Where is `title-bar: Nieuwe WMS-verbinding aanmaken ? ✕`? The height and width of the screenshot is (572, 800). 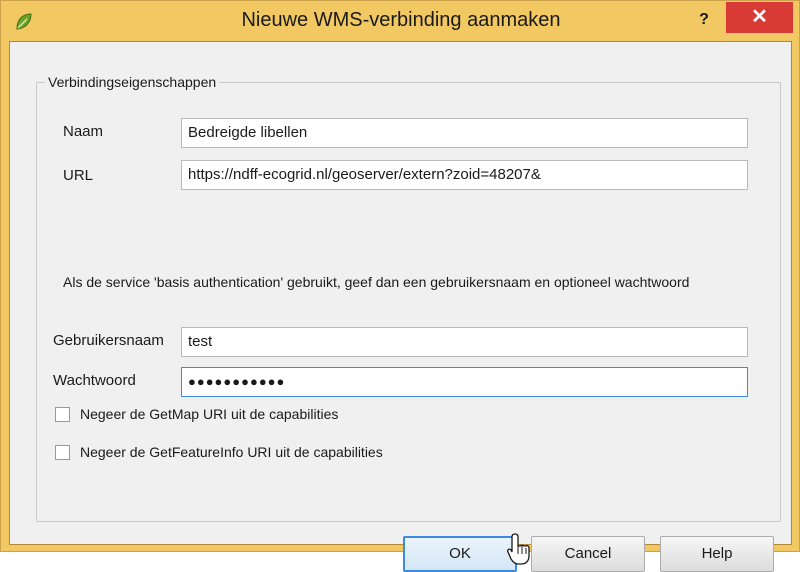 title-bar: Nieuwe WMS-verbinding aanmaken ? ✕ is located at coordinates (400, 21).